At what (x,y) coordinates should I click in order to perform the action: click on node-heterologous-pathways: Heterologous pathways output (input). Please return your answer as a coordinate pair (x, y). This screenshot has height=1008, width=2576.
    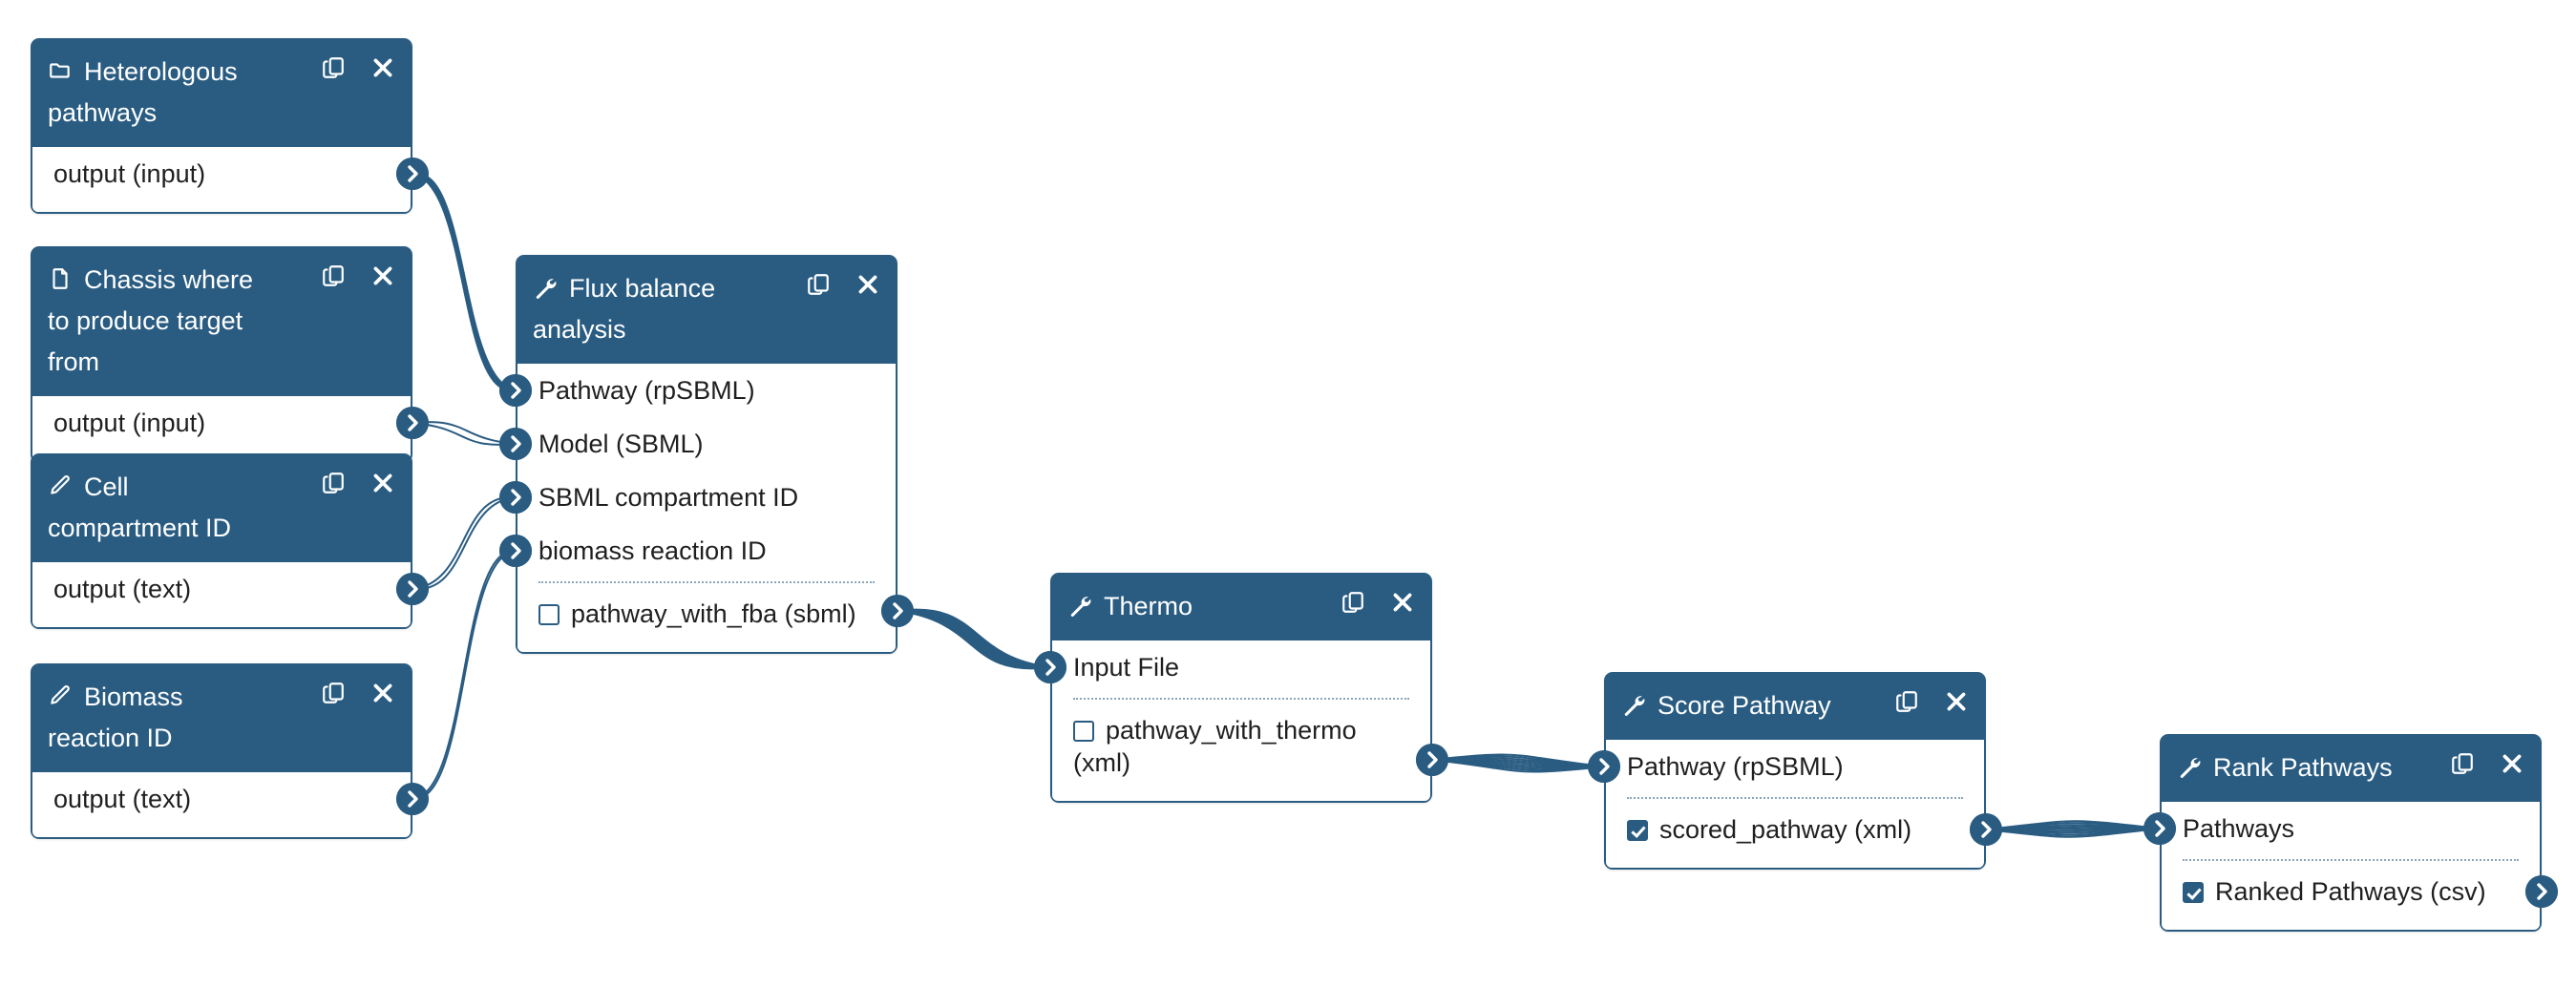
    Looking at the image, I should click on (230, 126).